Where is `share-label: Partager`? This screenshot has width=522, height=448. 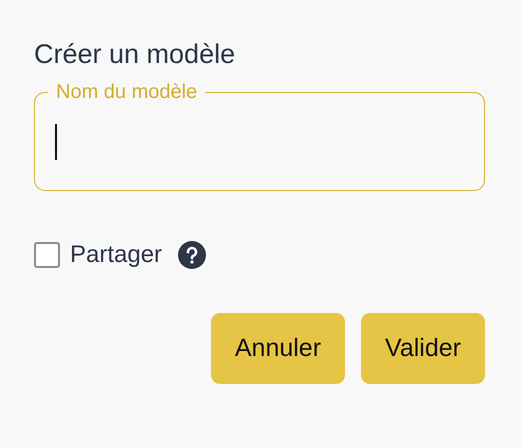 share-label: Partager is located at coordinates (116, 255).